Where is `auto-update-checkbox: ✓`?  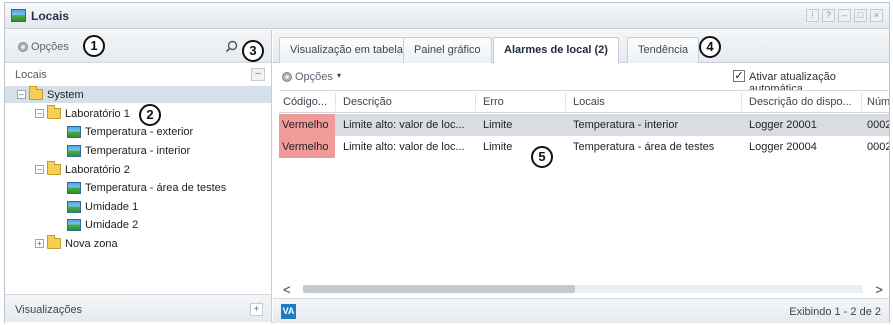
auto-update-checkbox: ✓ is located at coordinates (739, 76).